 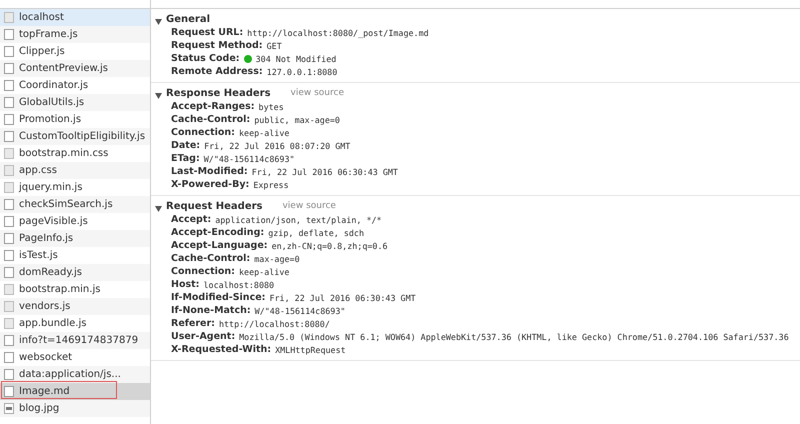 What do you see at coordinates (75, 204) in the screenshot?
I see `request-row: checkSimSearch.js` at bounding box center [75, 204].